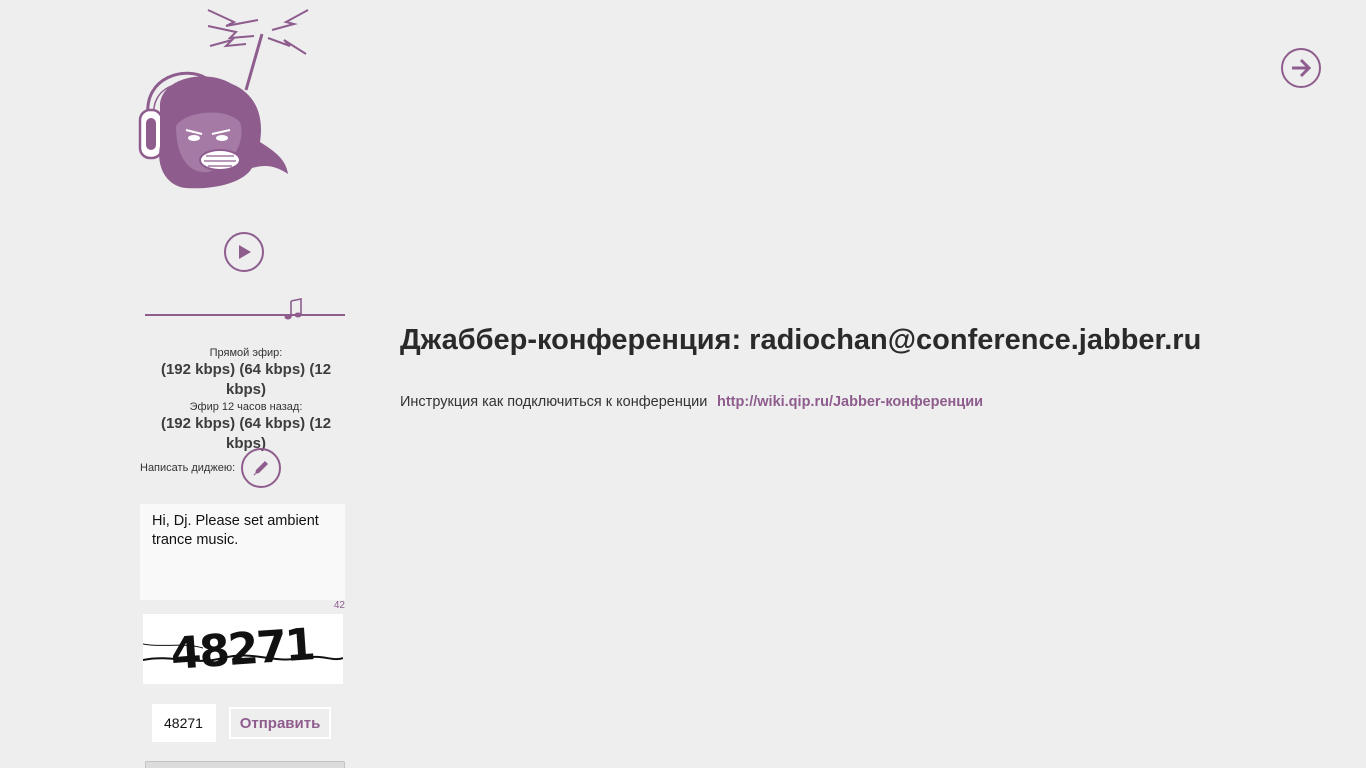 The width and height of the screenshot is (1366, 768). I want to click on send-button: Отправить, so click(280, 723).